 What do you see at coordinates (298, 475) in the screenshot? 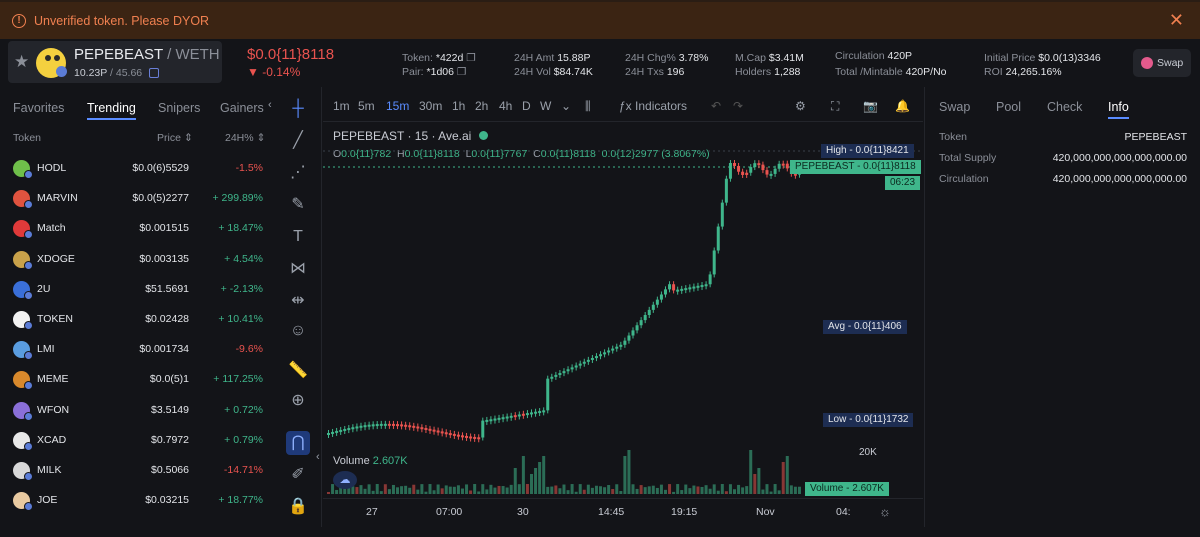
I see `lock-drawing-icon: ✐` at bounding box center [298, 475].